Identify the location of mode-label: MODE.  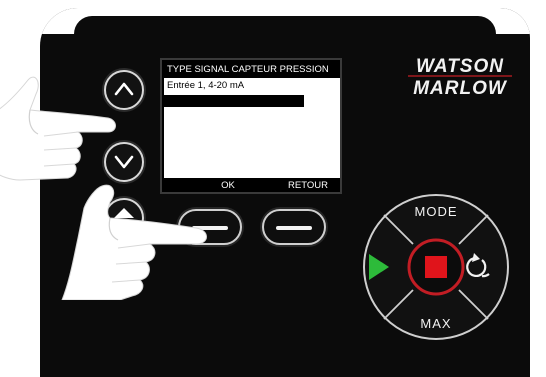
(436, 211).